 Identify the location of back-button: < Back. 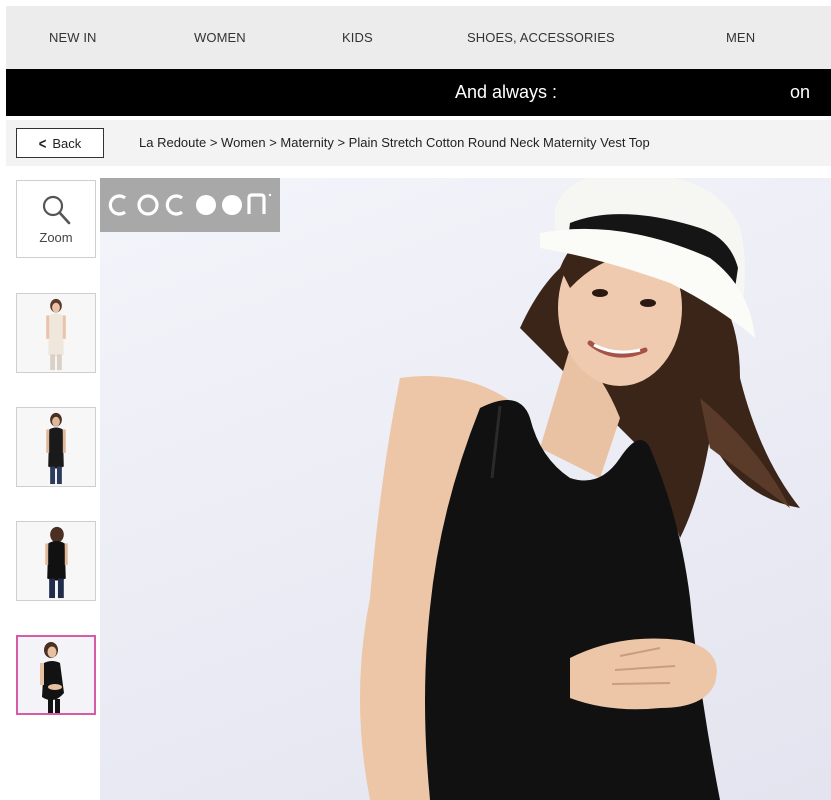
(60, 143).